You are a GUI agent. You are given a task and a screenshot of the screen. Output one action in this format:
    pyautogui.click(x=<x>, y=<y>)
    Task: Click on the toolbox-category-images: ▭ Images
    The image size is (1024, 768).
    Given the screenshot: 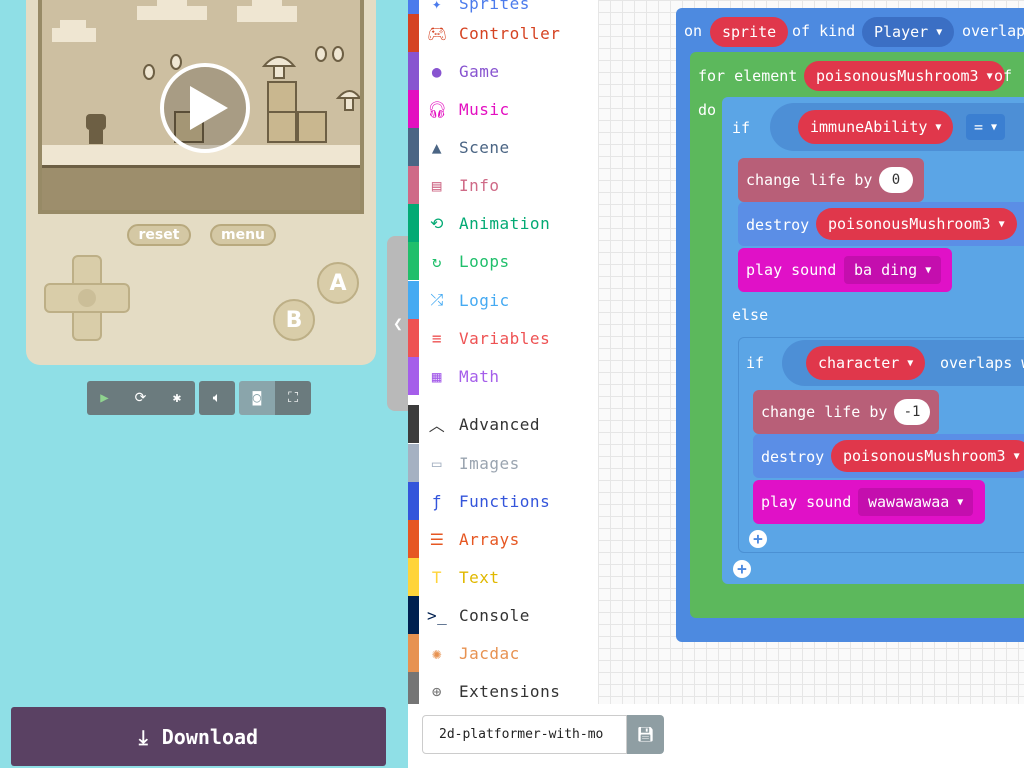 What is the action you would take?
    pyautogui.click(x=503, y=463)
    